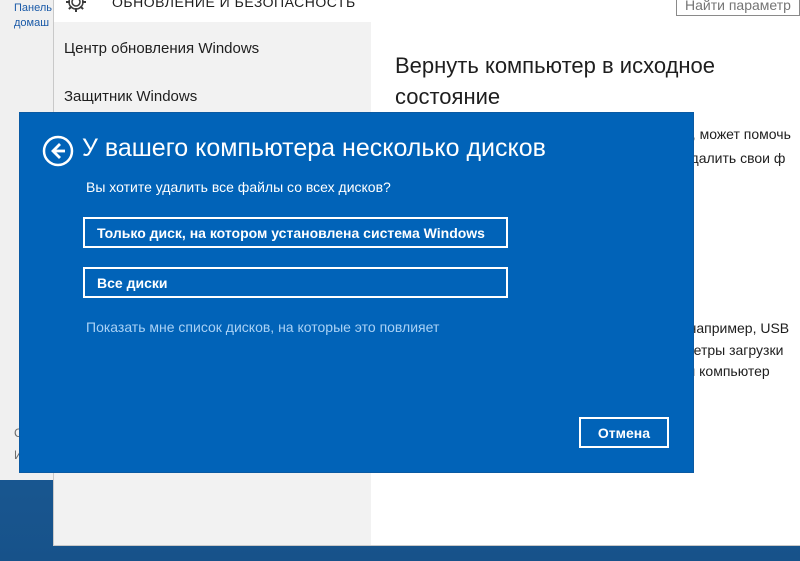 Image resolution: width=800 pixels, height=561 pixels. I want to click on dialog-title: У вашего компьютера несколько дисков, so click(314, 148).